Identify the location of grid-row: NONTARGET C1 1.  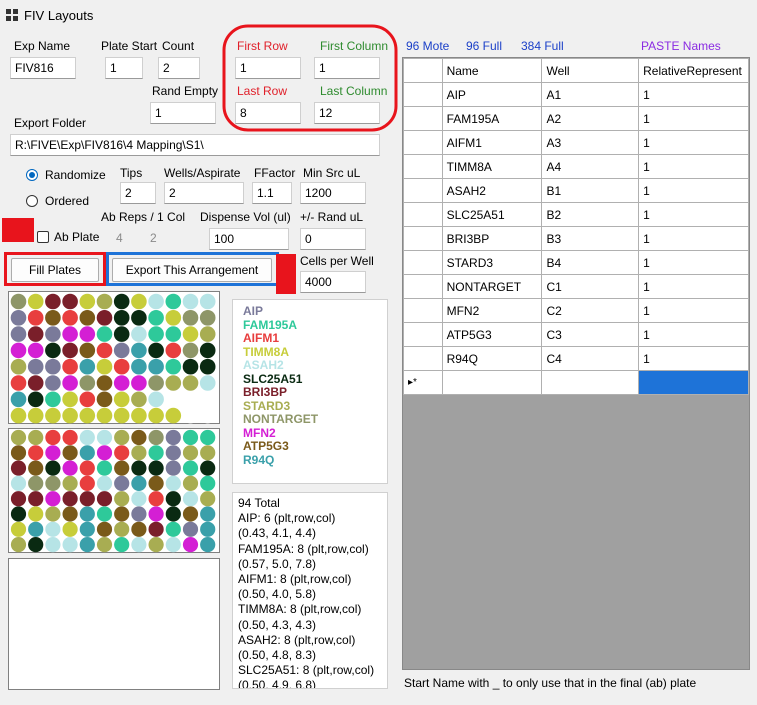
(576, 286).